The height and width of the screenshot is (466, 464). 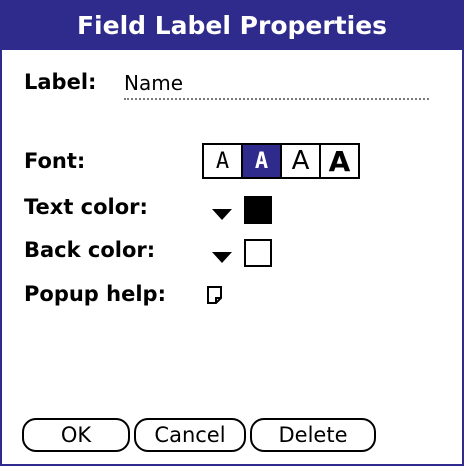 I want to click on font-option-standard: A, so click(x=223, y=161).